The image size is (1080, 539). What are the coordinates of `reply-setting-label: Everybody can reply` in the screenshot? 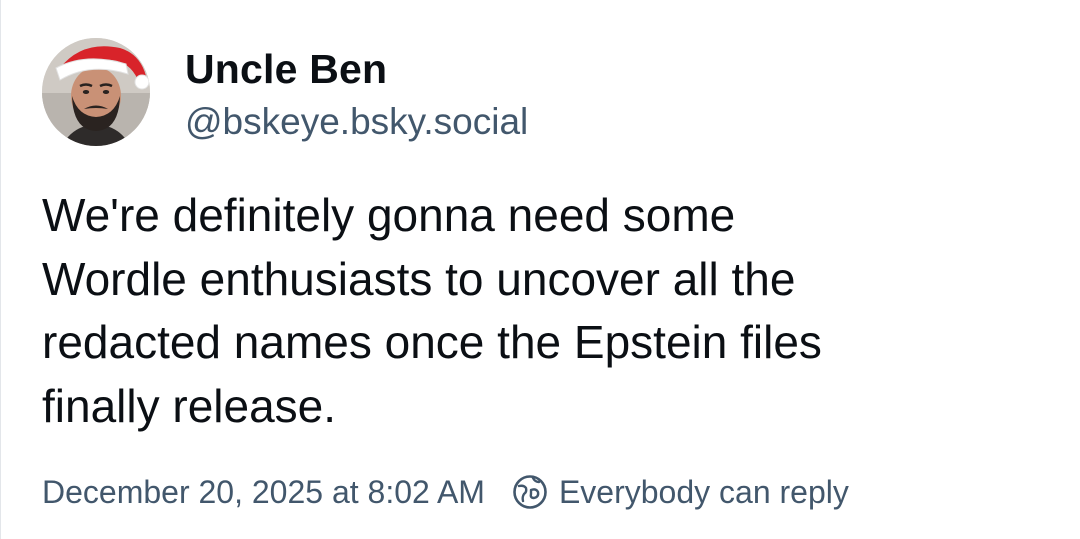 It's located at (703, 491).